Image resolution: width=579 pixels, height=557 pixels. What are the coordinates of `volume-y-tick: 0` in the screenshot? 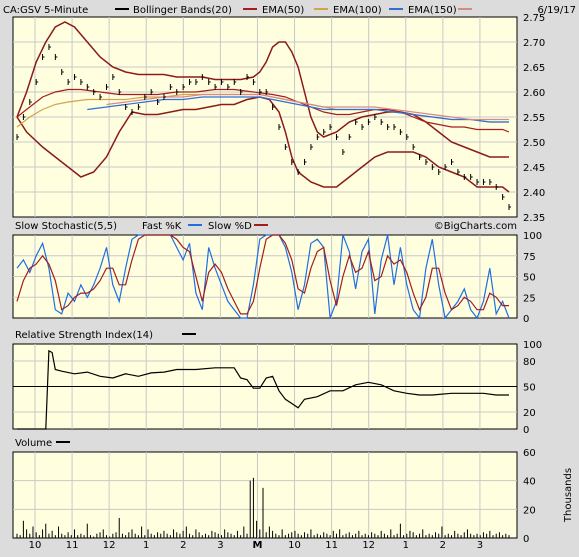 It's located at (526, 539).